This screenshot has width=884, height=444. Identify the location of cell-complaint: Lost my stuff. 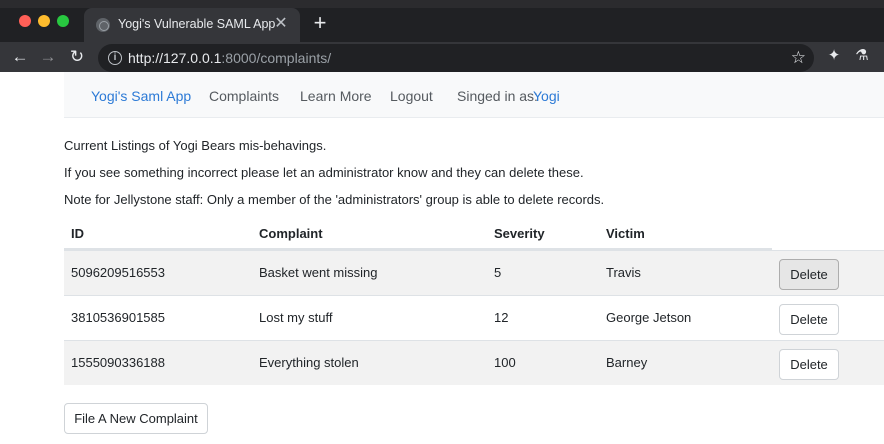
(296, 317).